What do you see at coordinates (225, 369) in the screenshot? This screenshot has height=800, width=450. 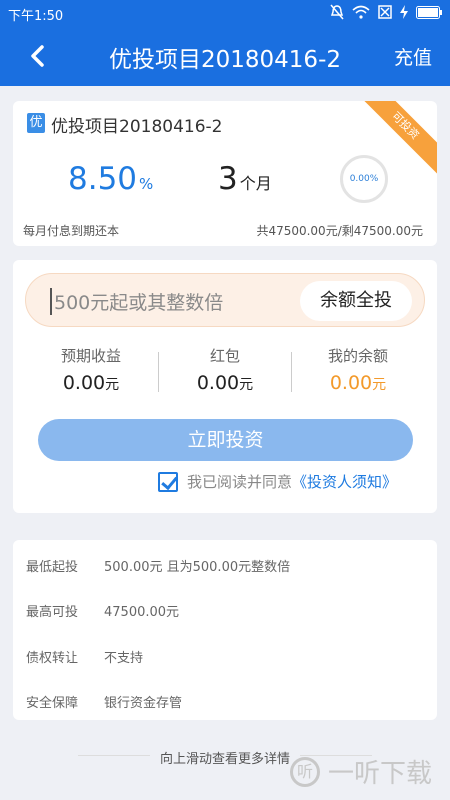 I see `stat-red-packet: 红包 0.00元` at bounding box center [225, 369].